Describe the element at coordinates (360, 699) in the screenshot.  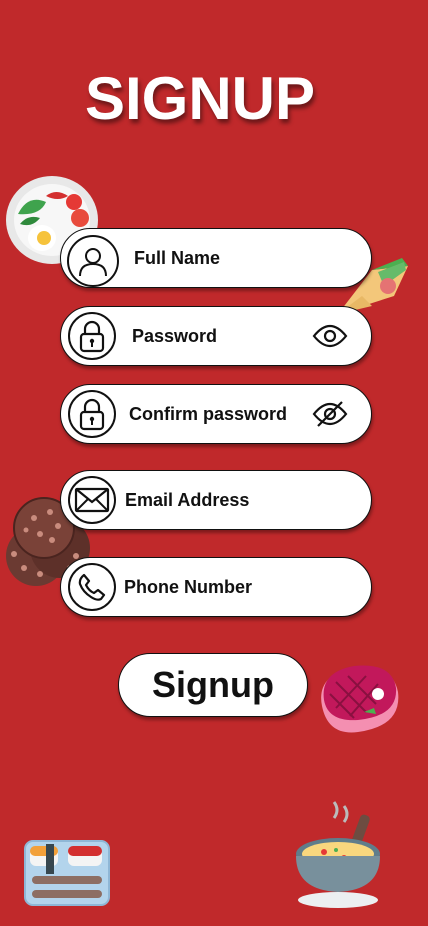
I see `steak-illustration` at that location.